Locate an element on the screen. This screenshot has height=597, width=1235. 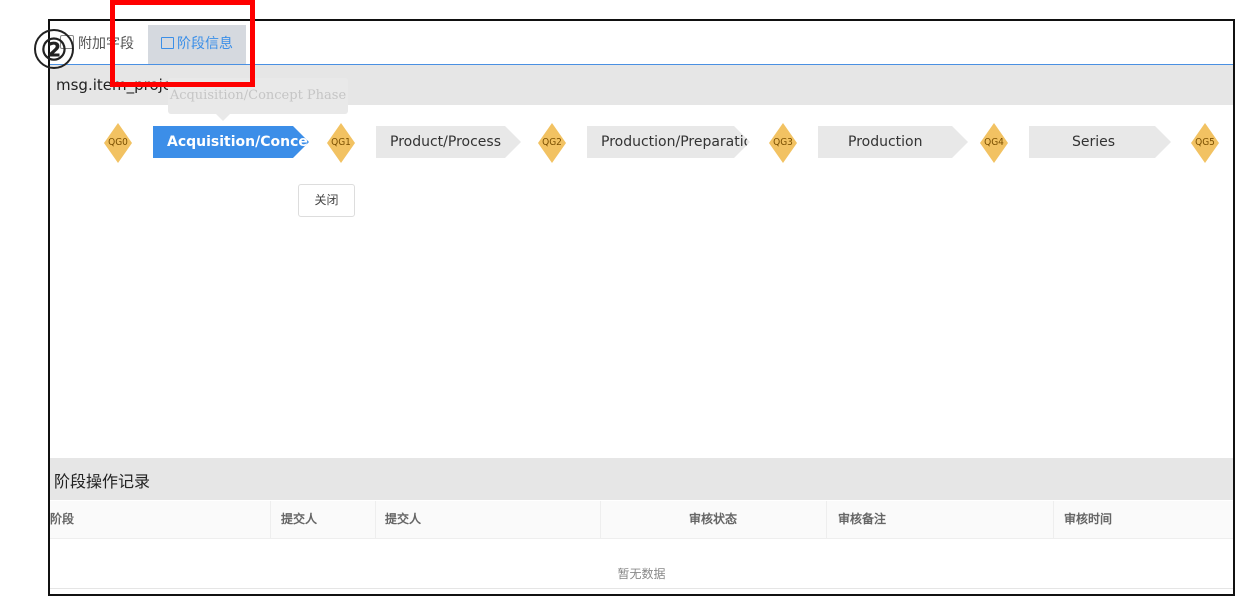
table-bottom-border is located at coordinates (641, 588).